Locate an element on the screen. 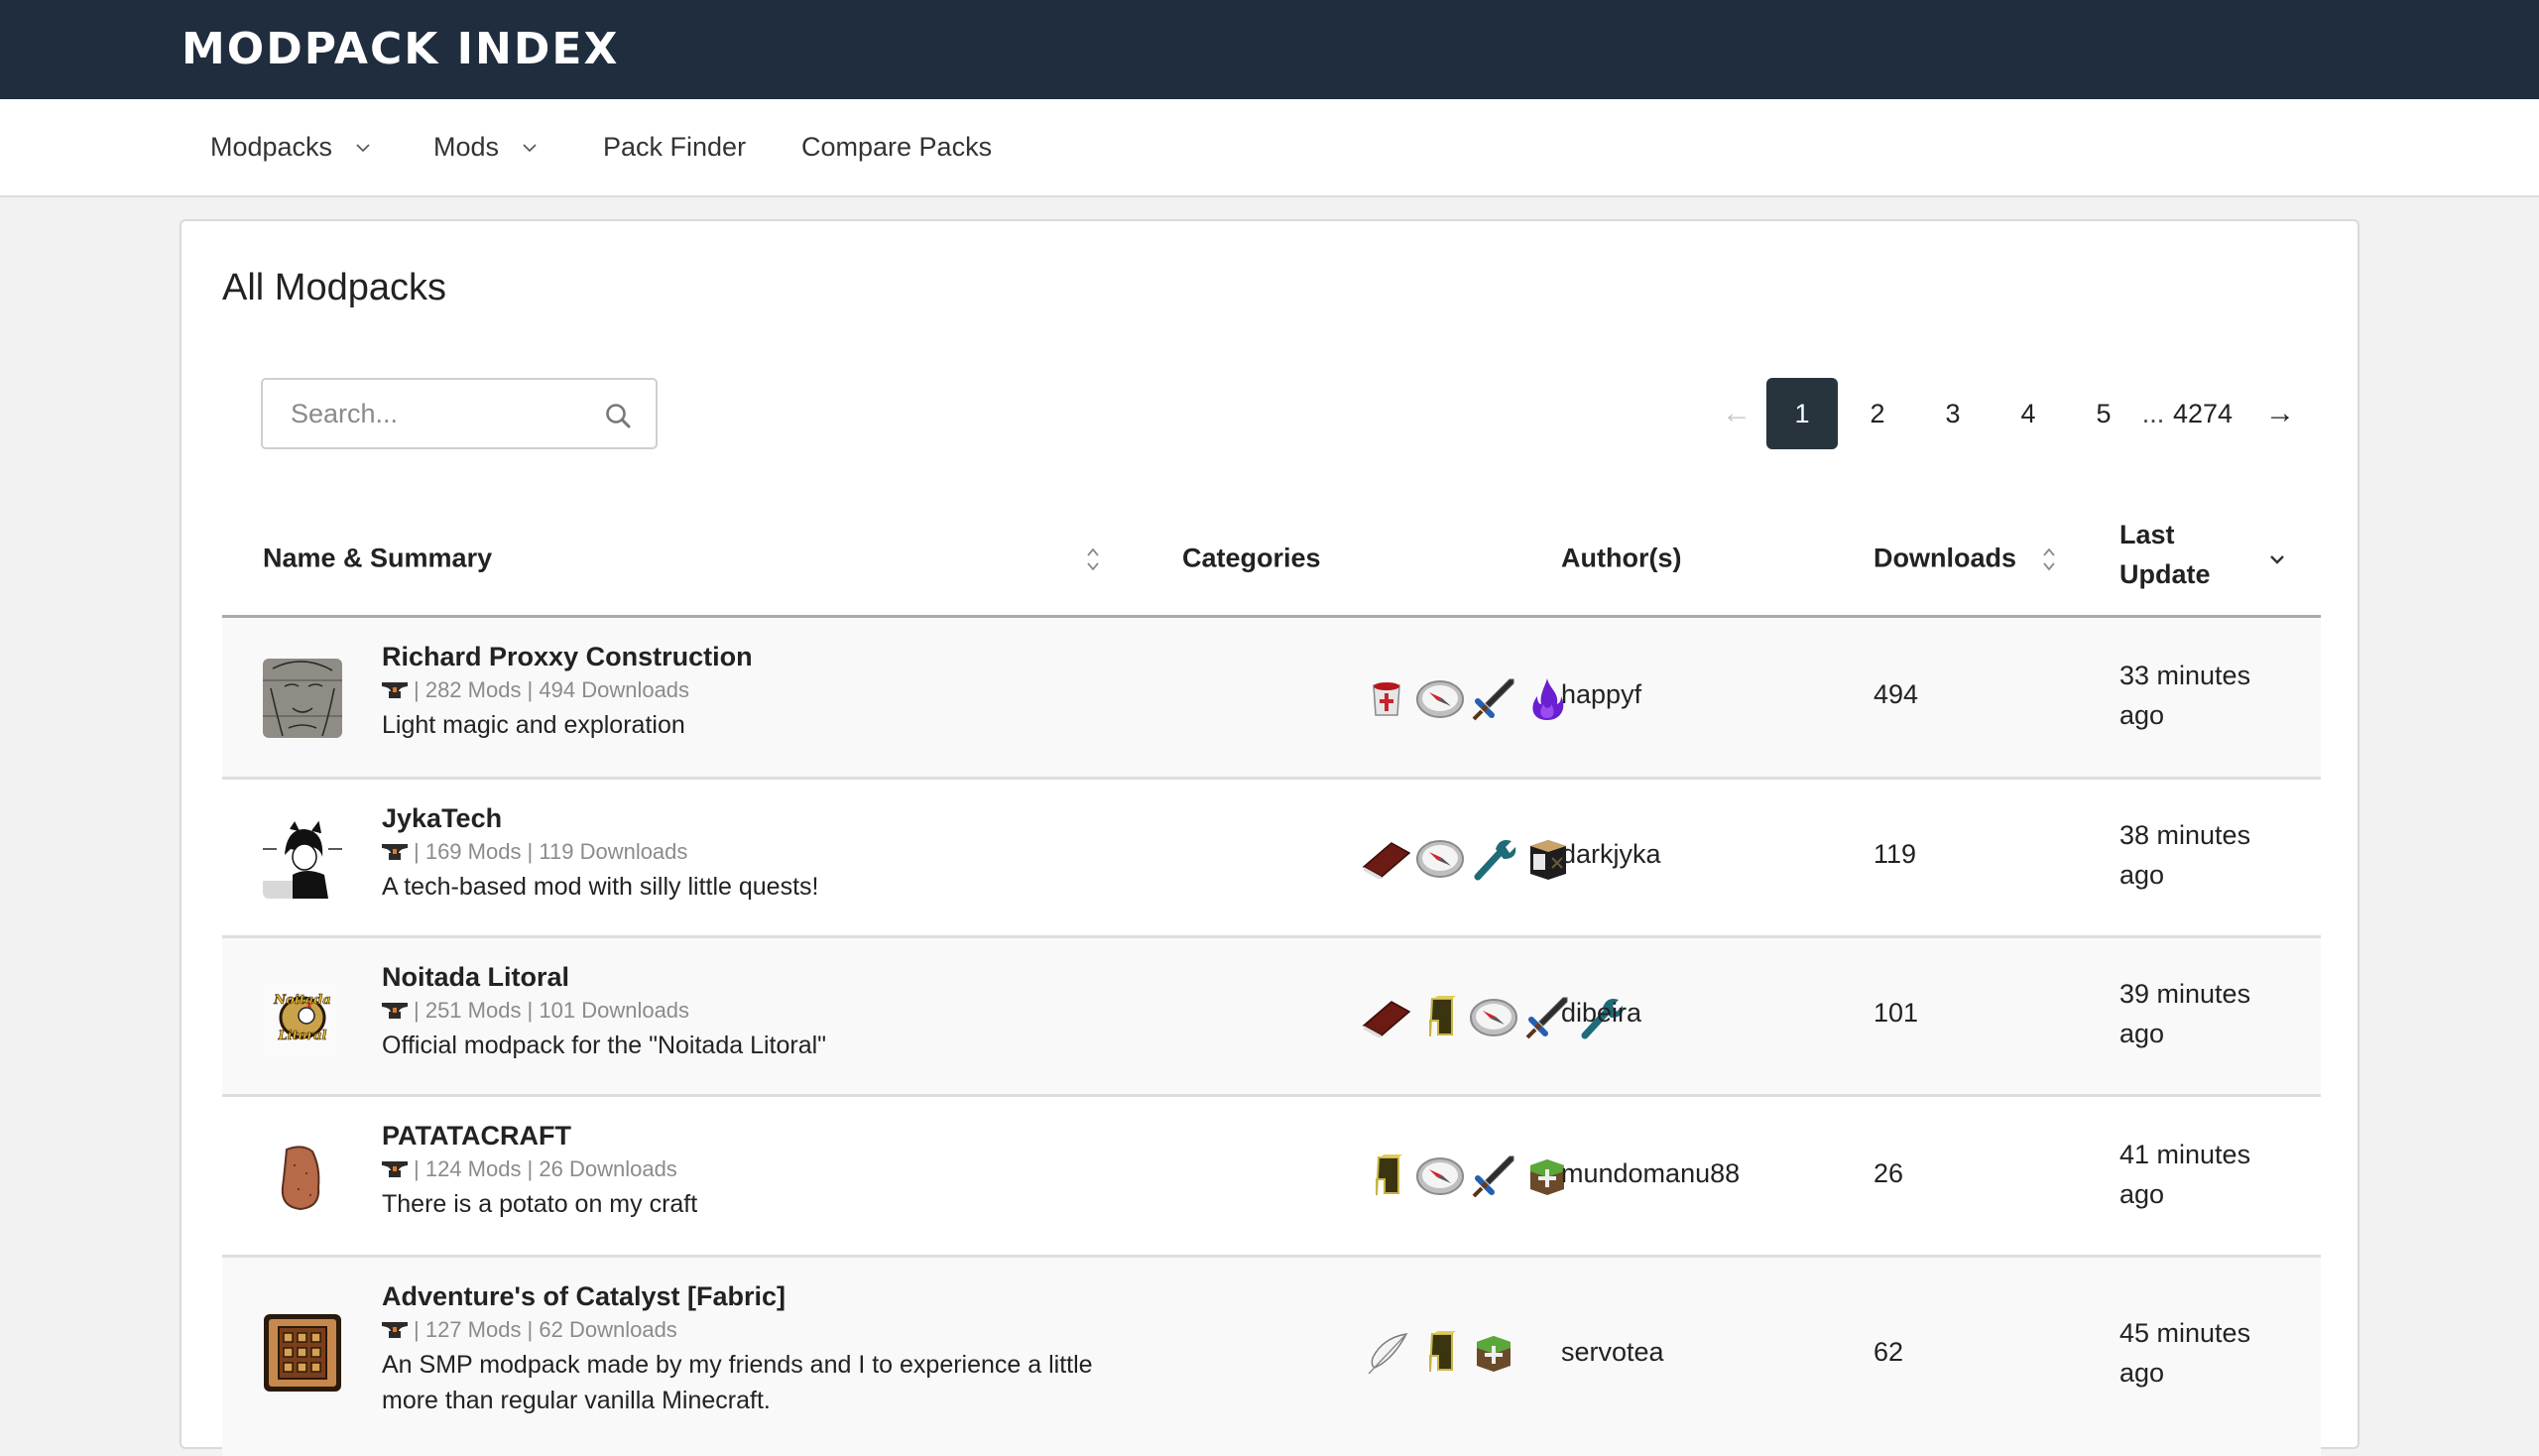  pack-name-link: Adventure's of Catalyst [Fabric] is located at coordinates (739, 1296).